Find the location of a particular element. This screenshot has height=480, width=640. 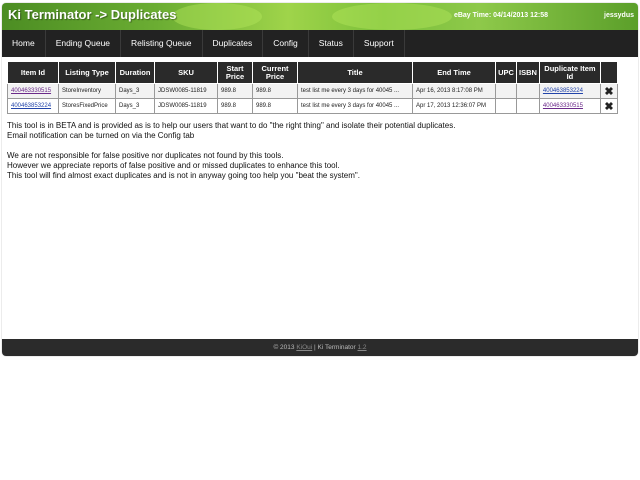

nav-relisting-queue: Relisting Queue is located at coordinates (162, 43).